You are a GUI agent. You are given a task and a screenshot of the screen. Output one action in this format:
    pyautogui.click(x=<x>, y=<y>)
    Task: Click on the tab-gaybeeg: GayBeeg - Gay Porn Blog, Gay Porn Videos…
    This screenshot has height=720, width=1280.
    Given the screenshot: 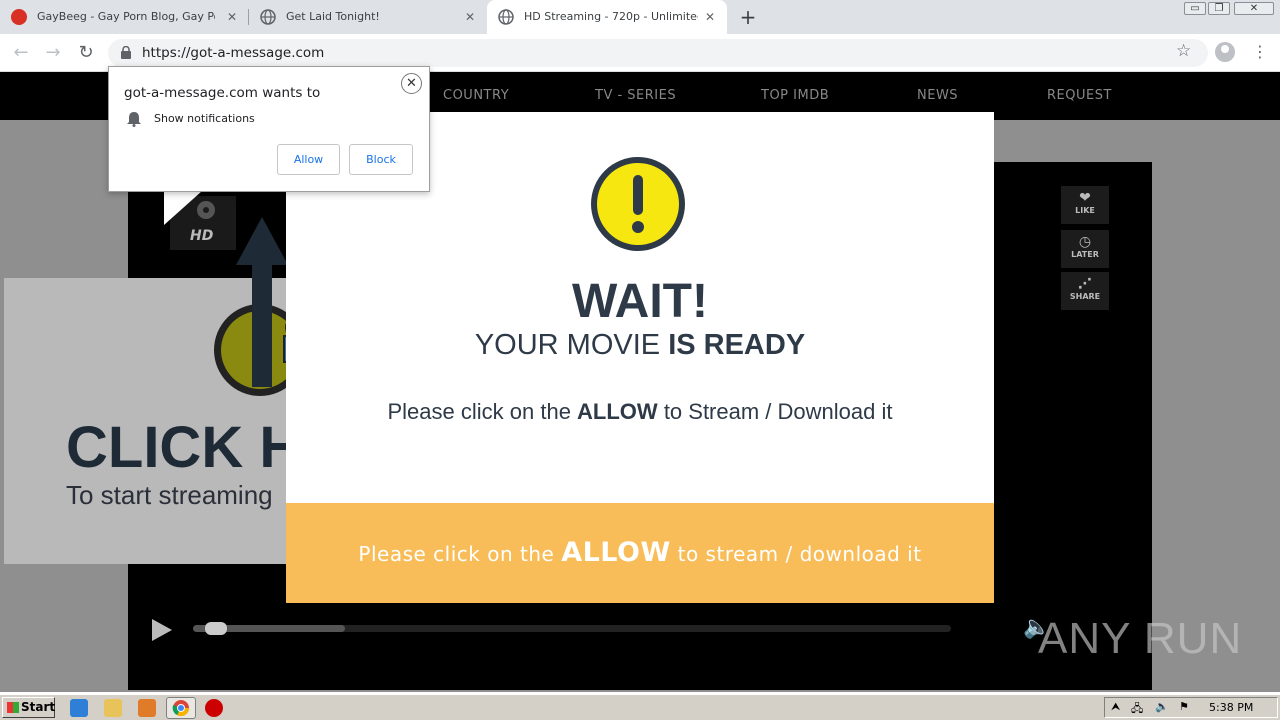 What is the action you would take?
    pyautogui.click(x=124, y=17)
    